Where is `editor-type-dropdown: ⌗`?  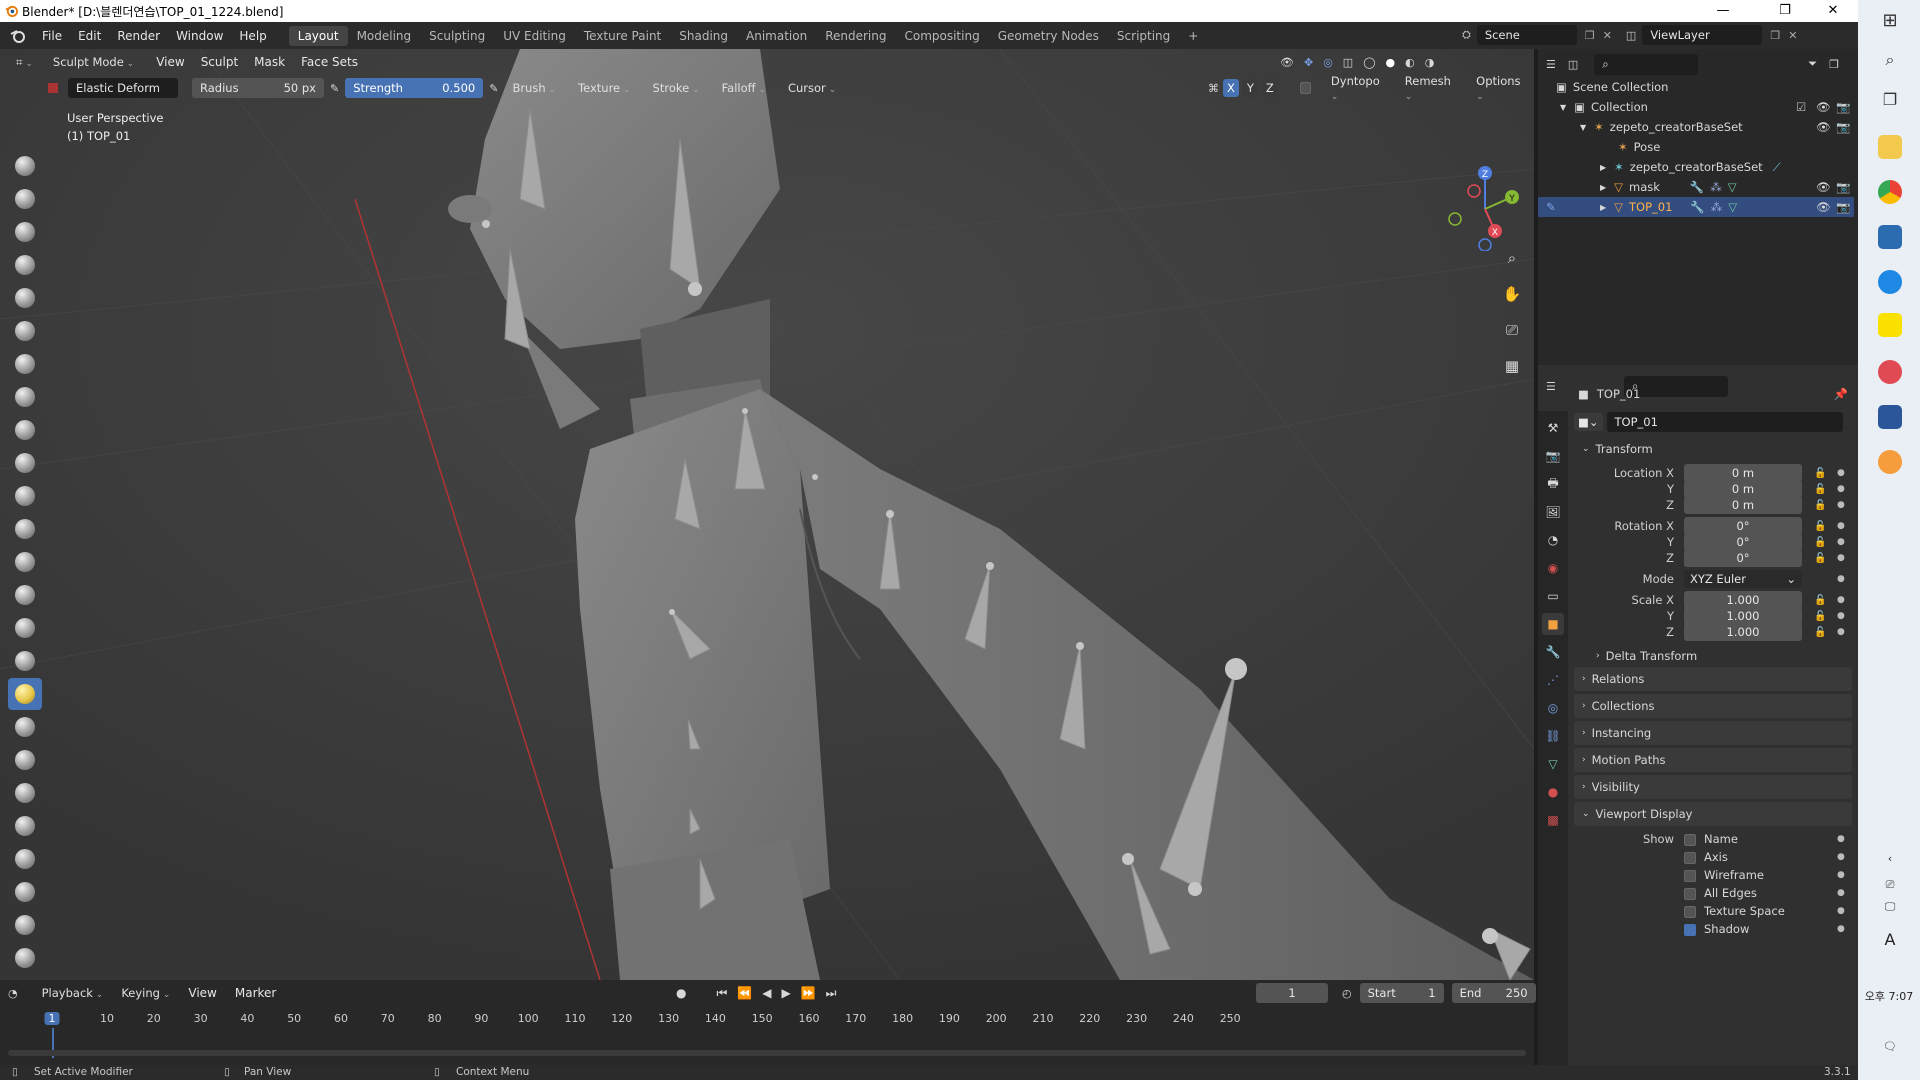 editor-type-dropdown: ⌗ is located at coordinates (24, 62).